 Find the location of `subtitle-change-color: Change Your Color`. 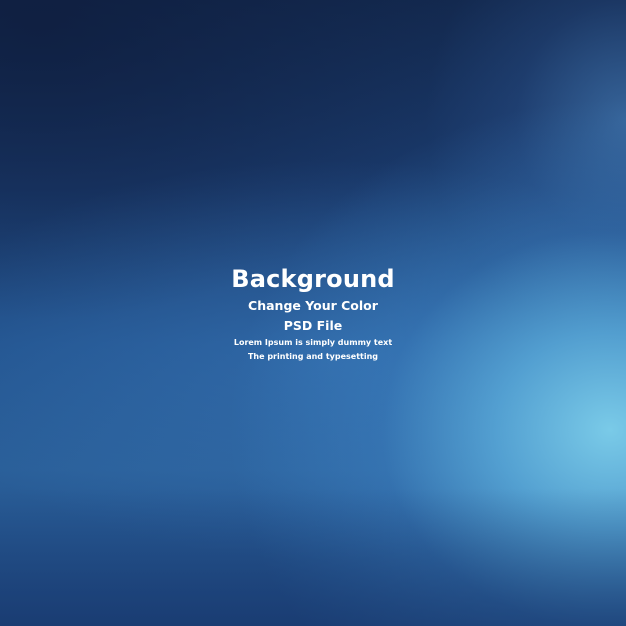

subtitle-change-color: Change Your Color is located at coordinates (313, 305).